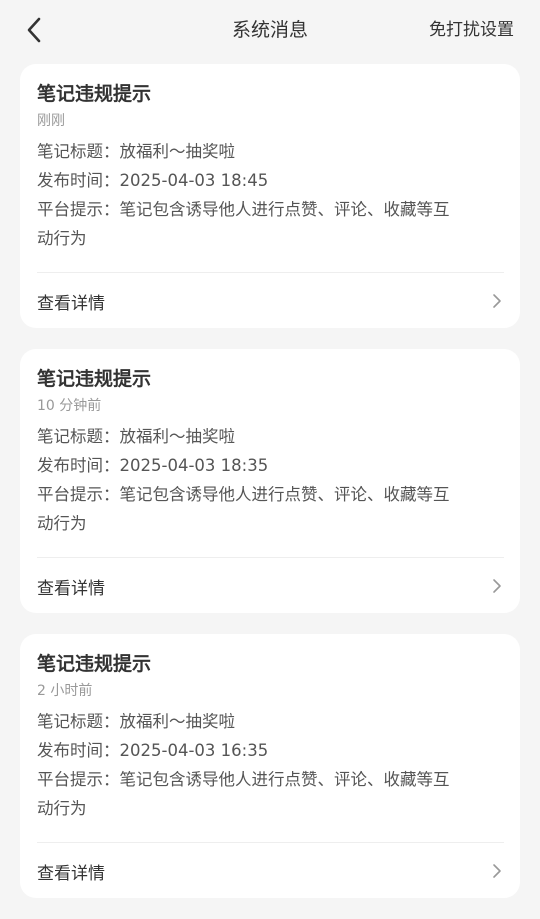 This screenshot has width=540, height=919. What do you see at coordinates (270, 30) in the screenshot?
I see `header-bar: 系统消息 免打扰设置` at bounding box center [270, 30].